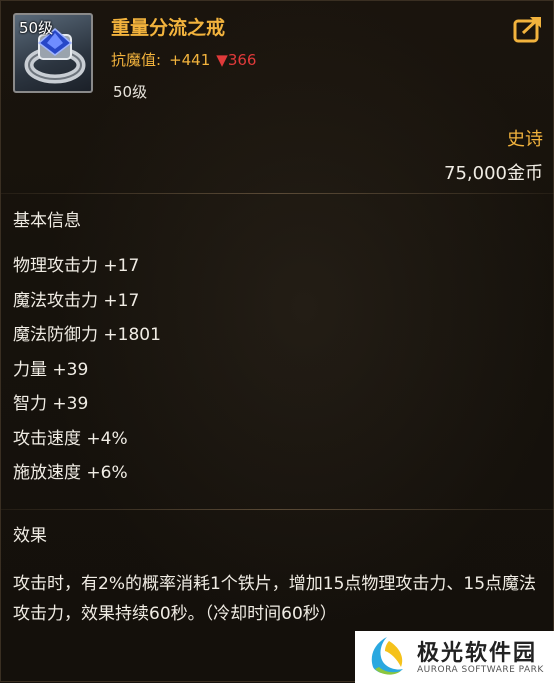  What do you see at coordinates (70, 473) in the screenshot?
I see `stat-row: 施放速度 +6%` at bounding box center [70, 473].